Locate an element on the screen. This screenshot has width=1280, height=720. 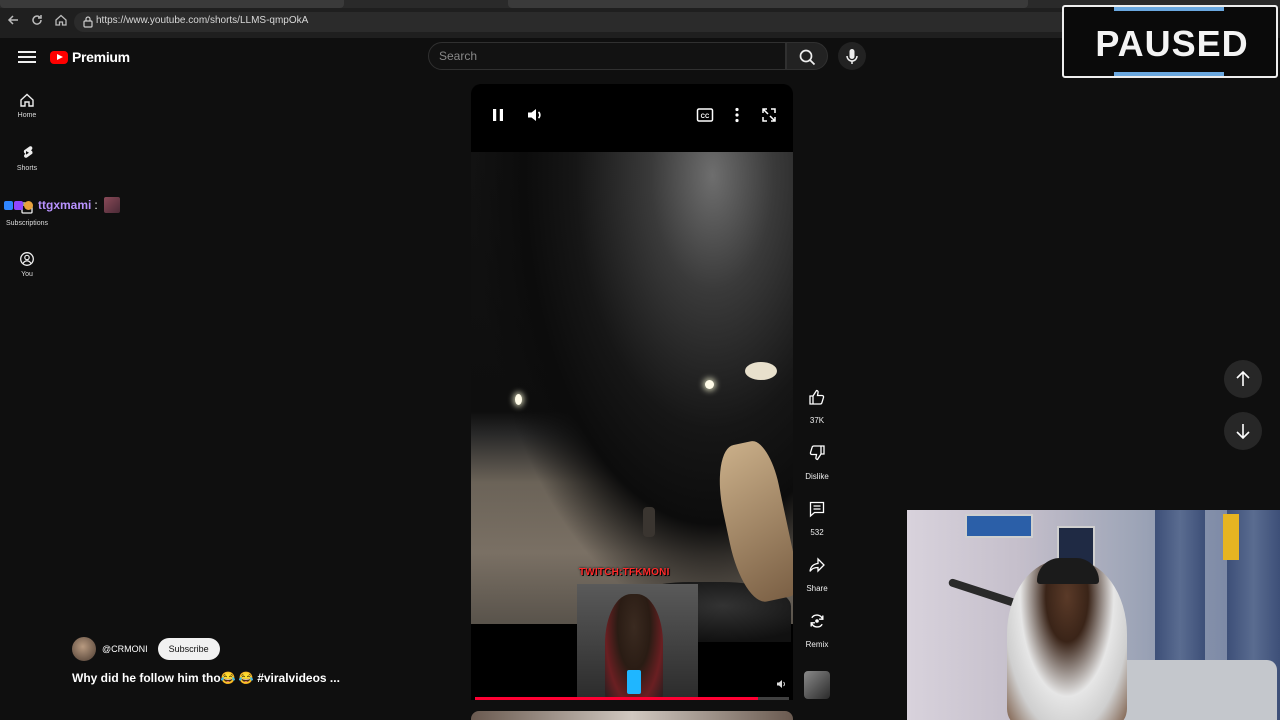
thumbs-up-icon is located at coordinates (817, 397).